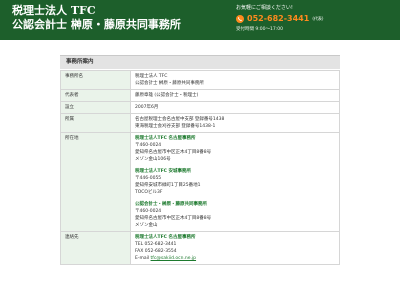 The height and width of the screenshot is (300, 400). Describe the element at coordinates (143, 258) in the screenshot. I see `email-prefix: E-mail` at that location.